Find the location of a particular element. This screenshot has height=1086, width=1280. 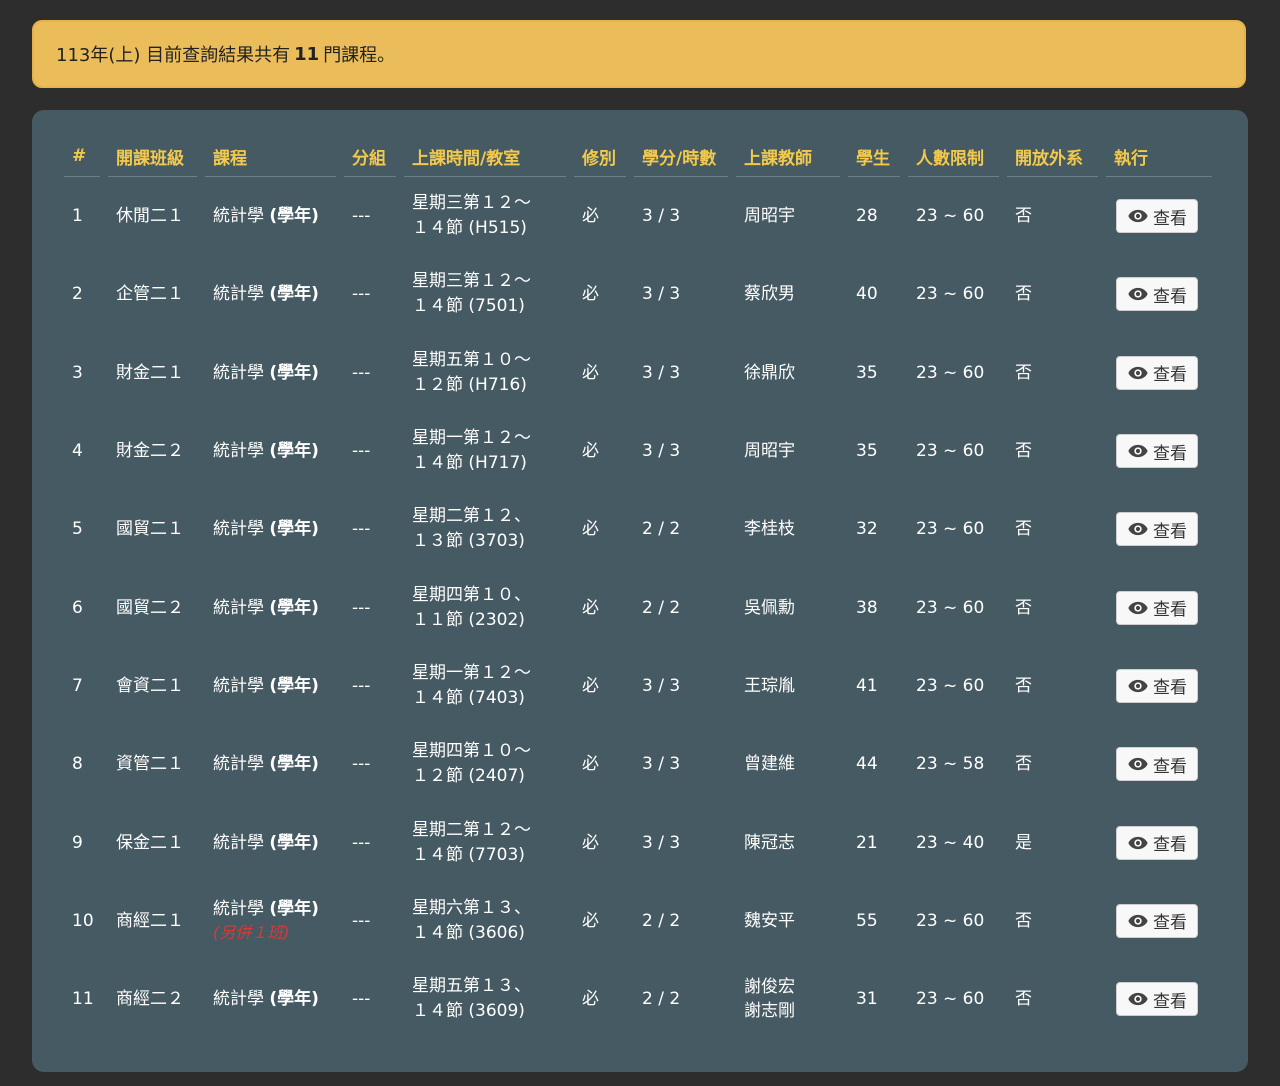

row-class: 休閒二１ is located at coordinates (150, 216).